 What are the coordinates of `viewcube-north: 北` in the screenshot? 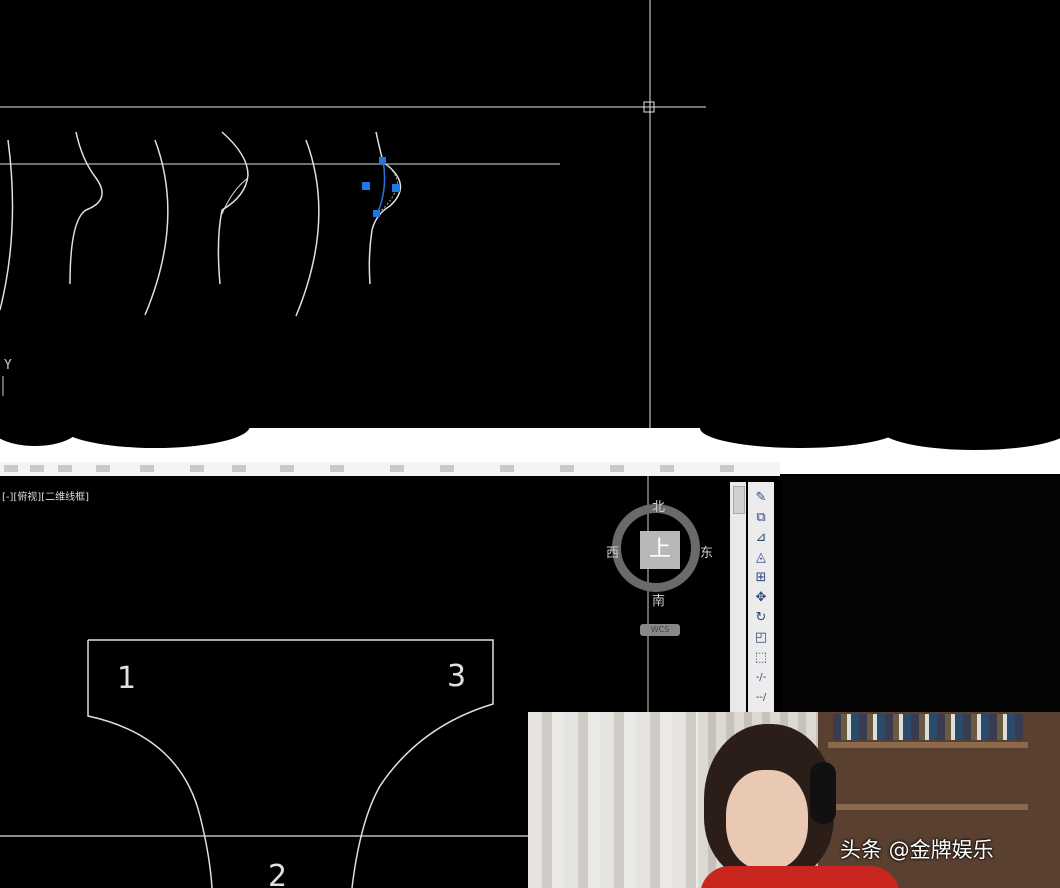 It's located at (658, 505).